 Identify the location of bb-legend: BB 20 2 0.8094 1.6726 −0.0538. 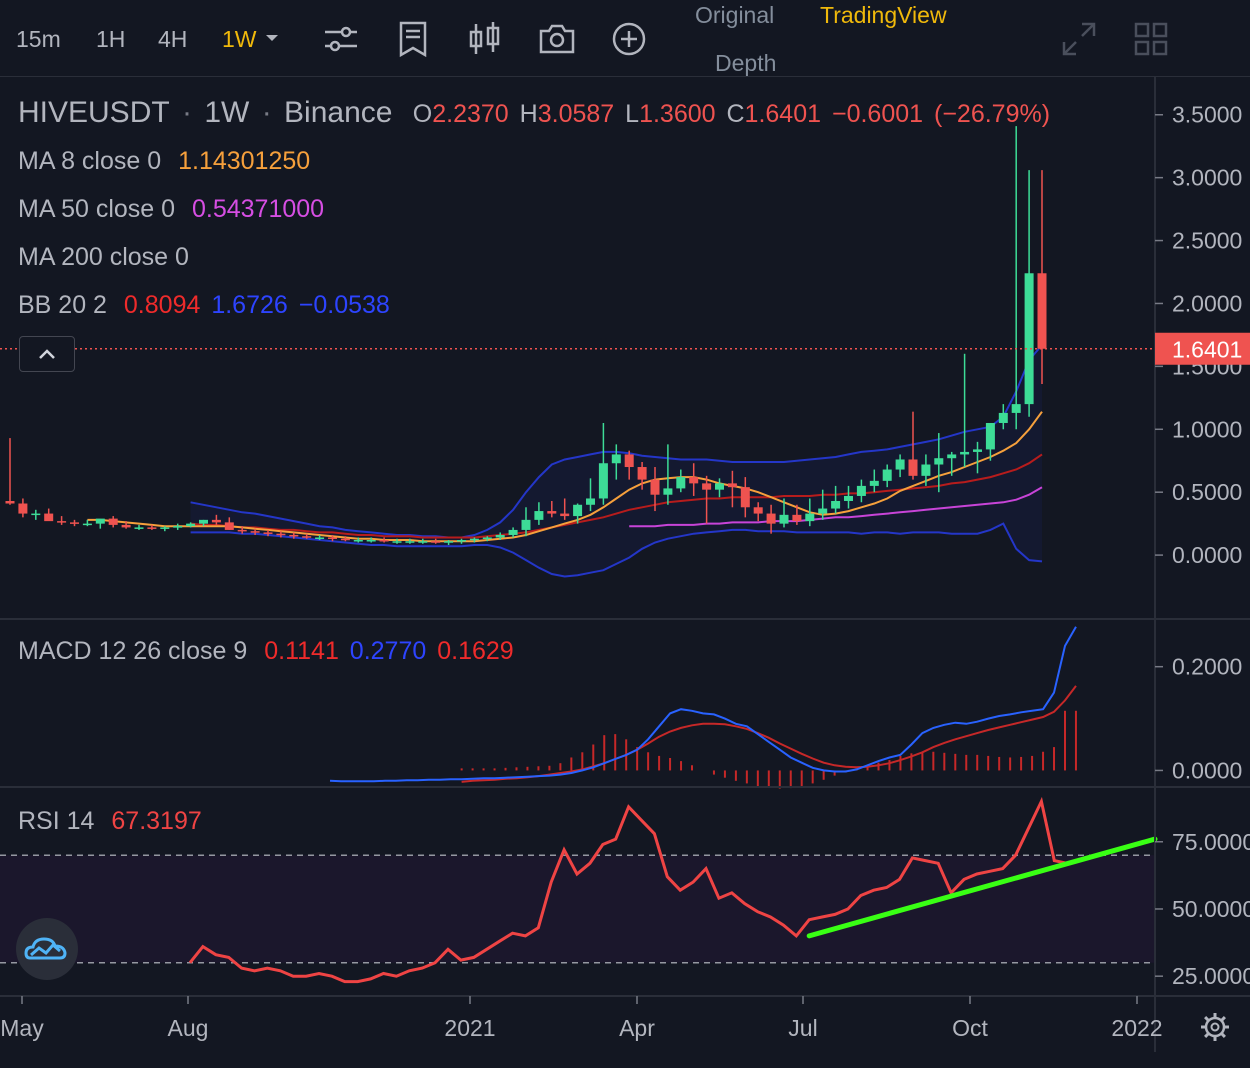
(206, 305).